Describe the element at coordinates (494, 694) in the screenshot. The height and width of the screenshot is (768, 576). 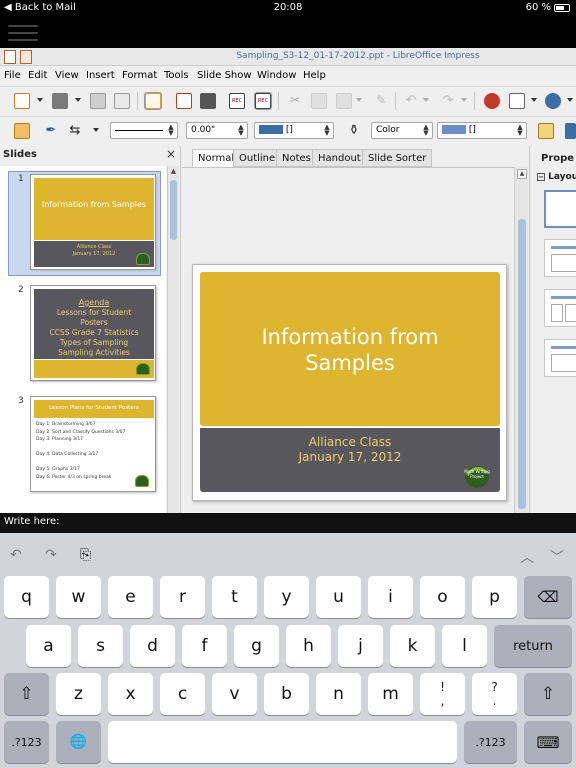
I see `key-question-period: ? .` at that location.